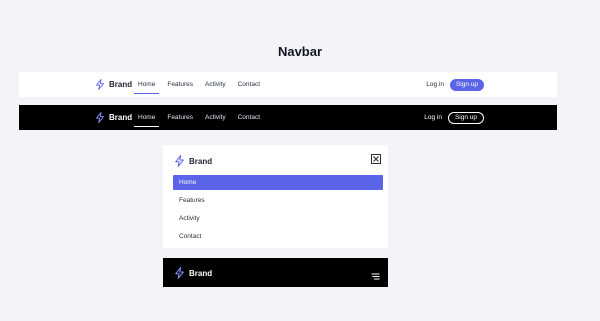 The height and width of the screenshot is (321, 600). I want to click on menu-toggle-button, so click(375, 274).